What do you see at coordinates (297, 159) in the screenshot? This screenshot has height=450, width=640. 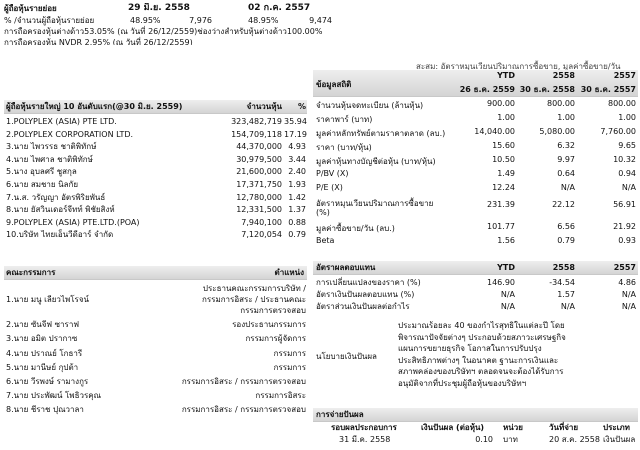 I see `shareholder-pct: 3.44` at bounding box center [297, 159].